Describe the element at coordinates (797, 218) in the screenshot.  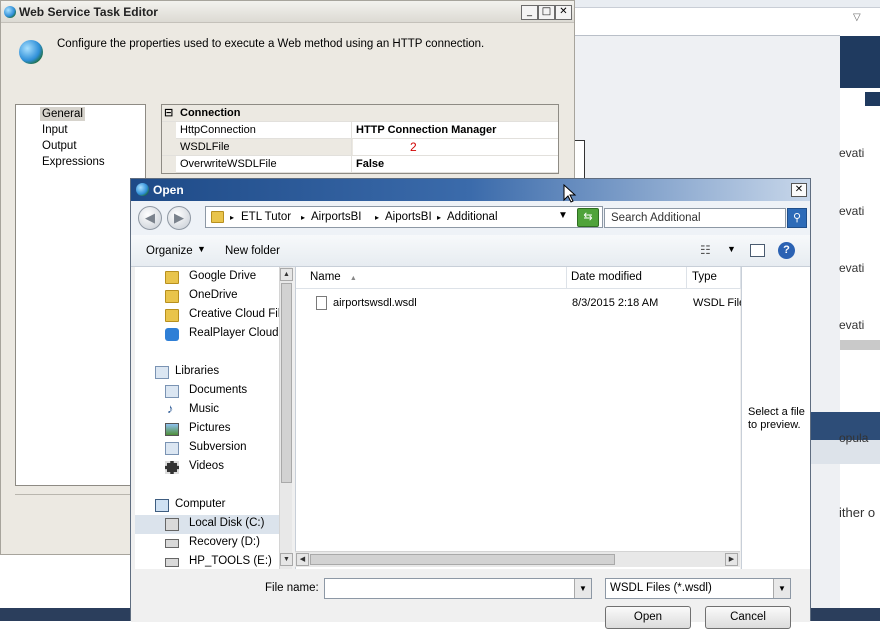
I see `search-icon: ⚲` at that location.